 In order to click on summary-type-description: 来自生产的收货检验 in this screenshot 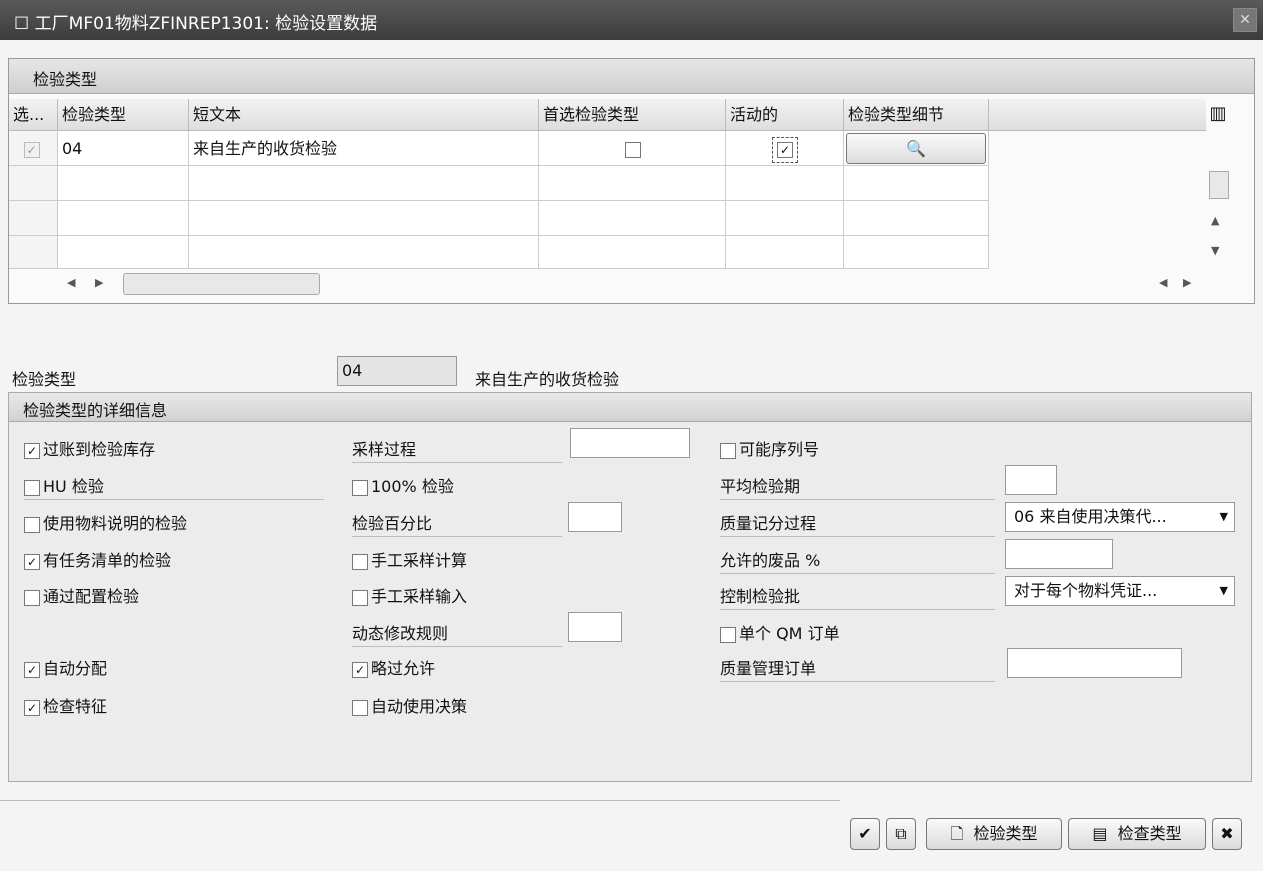, I will do `click(547, 379)`.